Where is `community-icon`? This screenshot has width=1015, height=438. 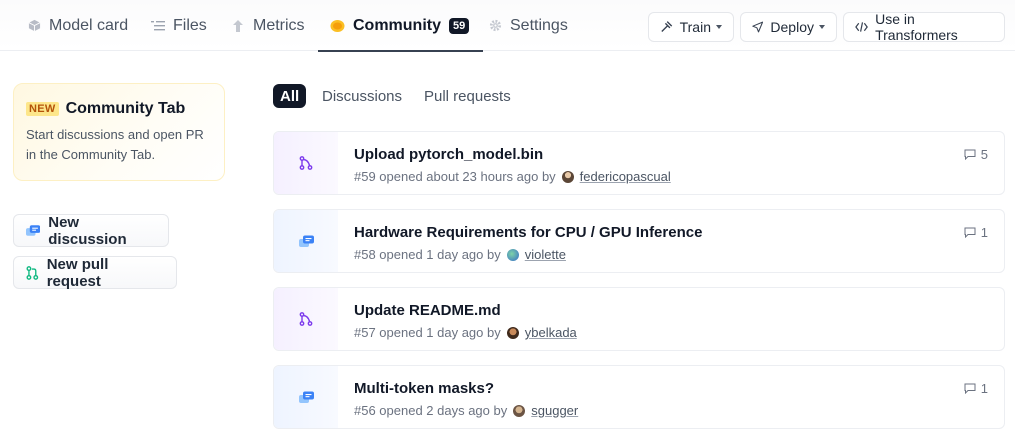
community-icon is located at coordinates (337, 25).